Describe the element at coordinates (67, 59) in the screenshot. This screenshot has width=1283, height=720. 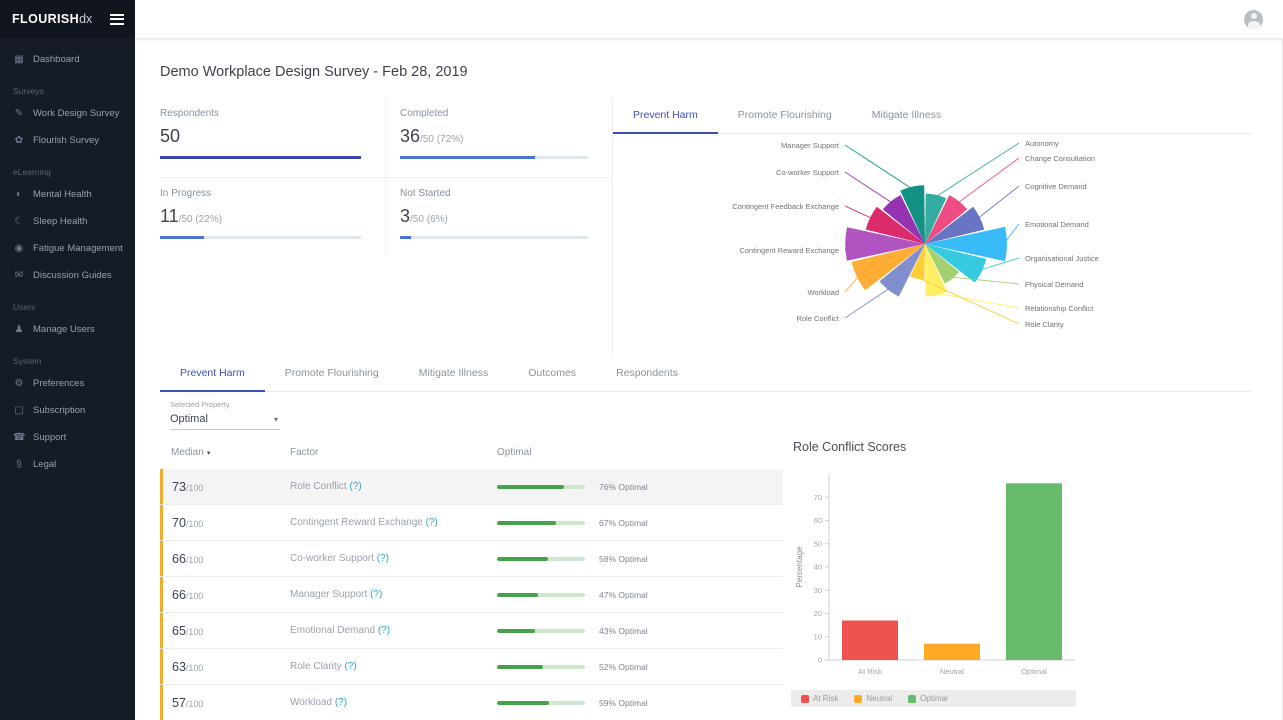
I see `sidebar-item-dashboard: ▦ Dashboard` at that location.